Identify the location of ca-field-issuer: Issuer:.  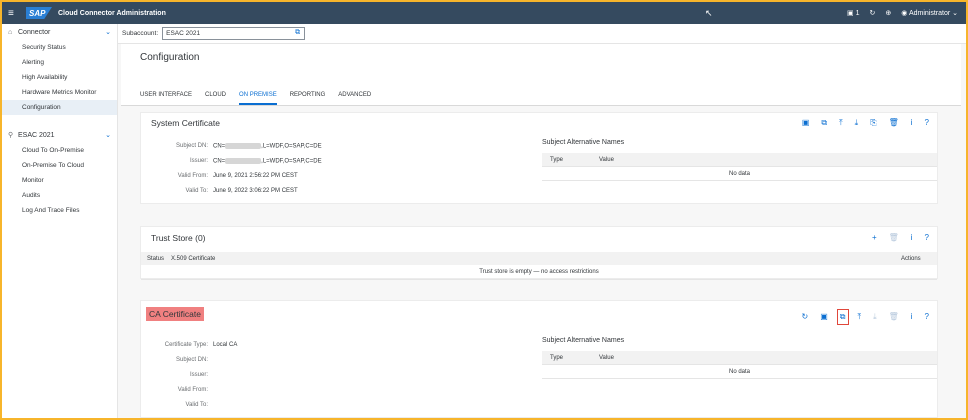
(177, 375).